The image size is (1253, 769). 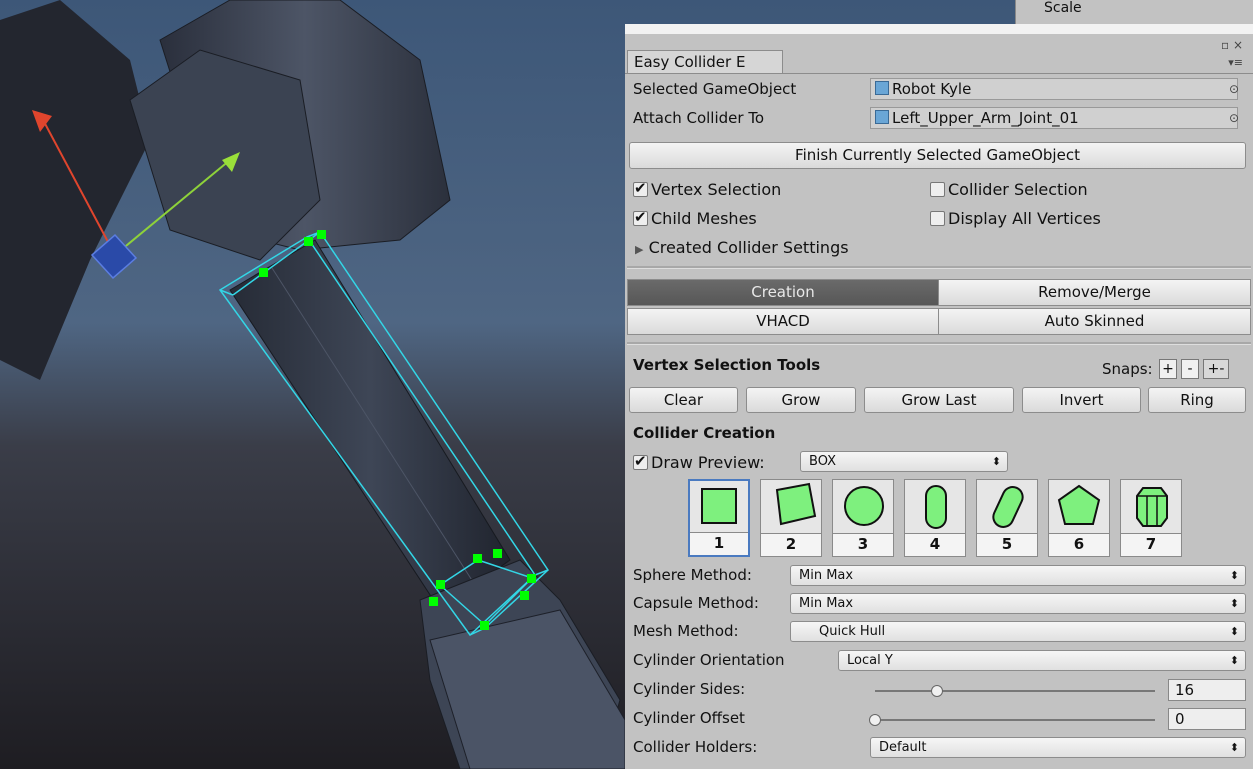 I want to click on window-controls: ▫ ×, so click(x=1232, y=45).